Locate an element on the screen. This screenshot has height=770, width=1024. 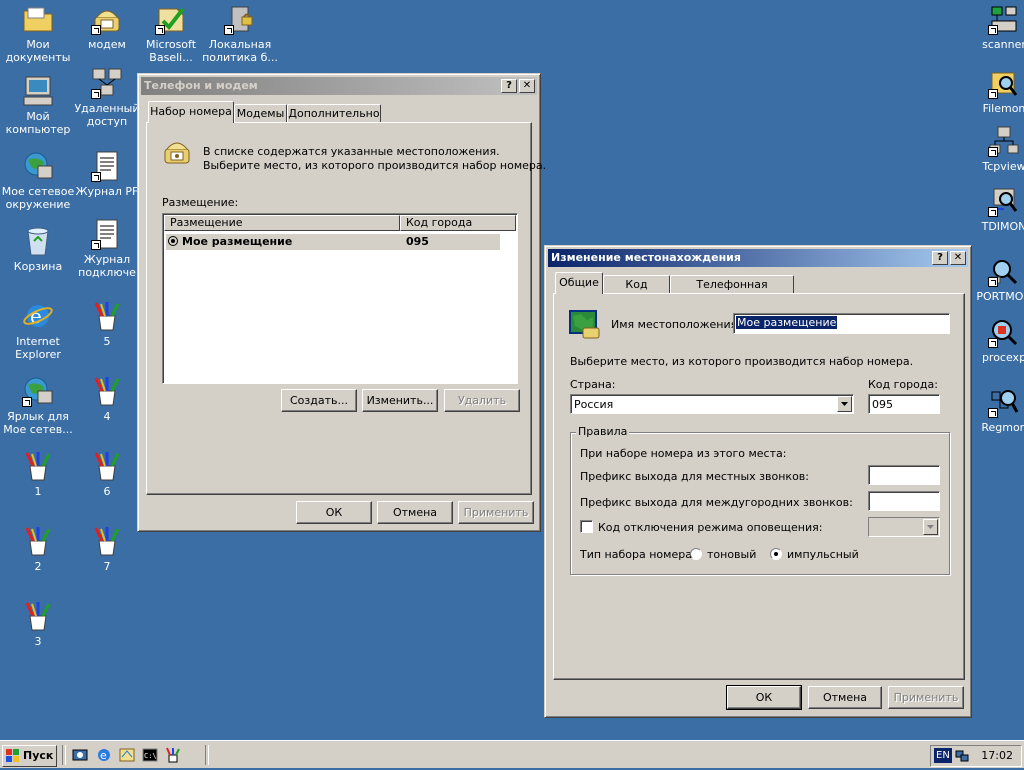
rules-group-label: Правила is located at coordinates (603, 431).